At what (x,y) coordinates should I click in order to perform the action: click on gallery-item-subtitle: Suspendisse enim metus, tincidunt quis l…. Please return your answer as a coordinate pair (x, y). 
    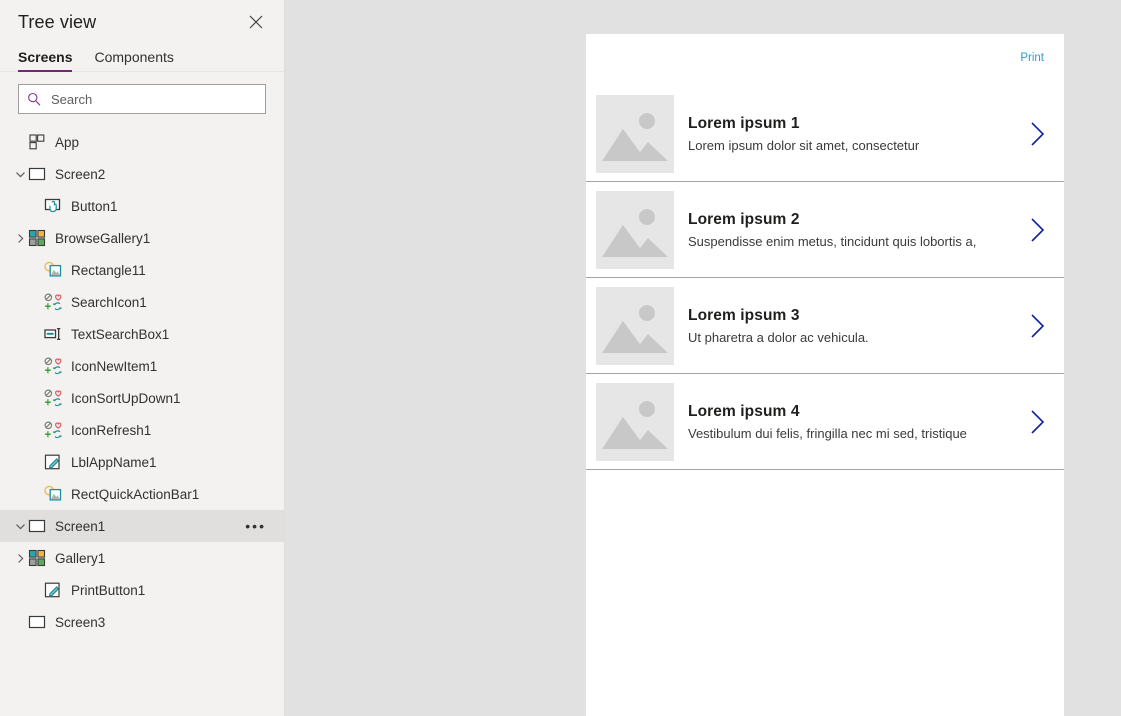
    Looking at the image, I should click on (832, 241).